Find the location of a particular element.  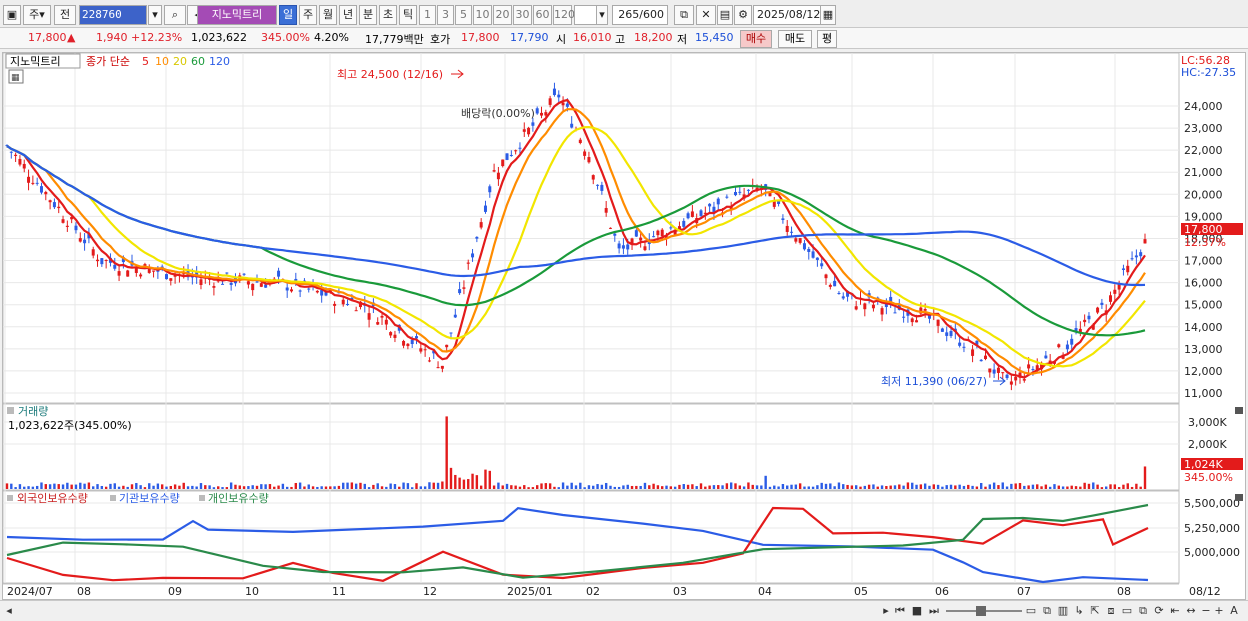

holding-panel-icon is located at coordinates (10, 498).